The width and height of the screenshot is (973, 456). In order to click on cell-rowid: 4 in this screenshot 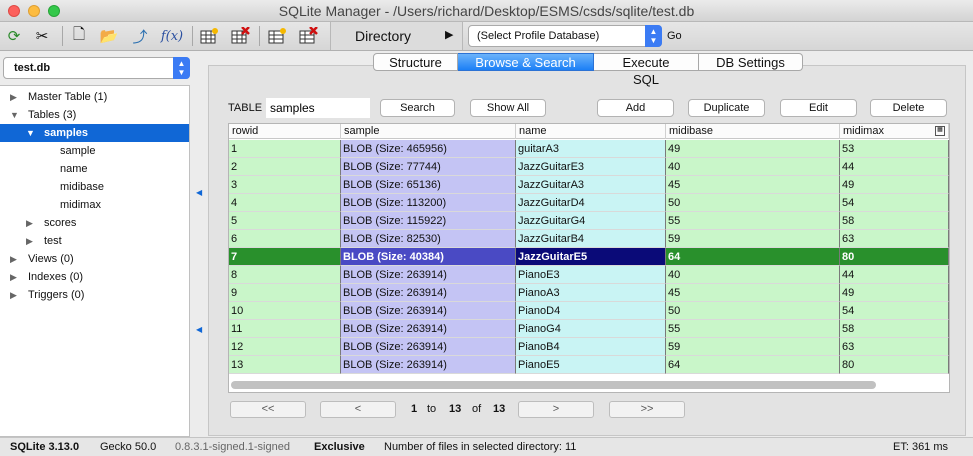, I will do `click(285, 203)`.